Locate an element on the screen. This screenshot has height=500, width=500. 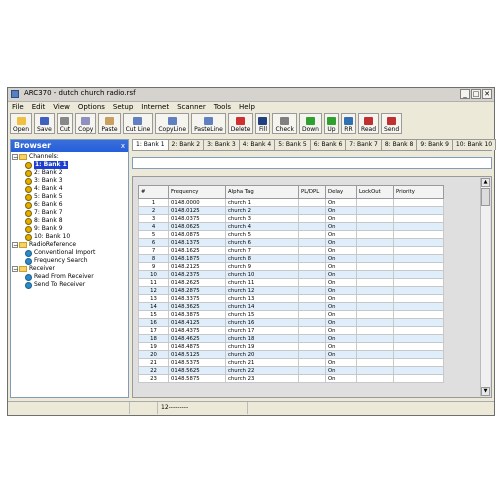
tab-bank-4: 4: Bank 4 is located at coordinates (257, 144).